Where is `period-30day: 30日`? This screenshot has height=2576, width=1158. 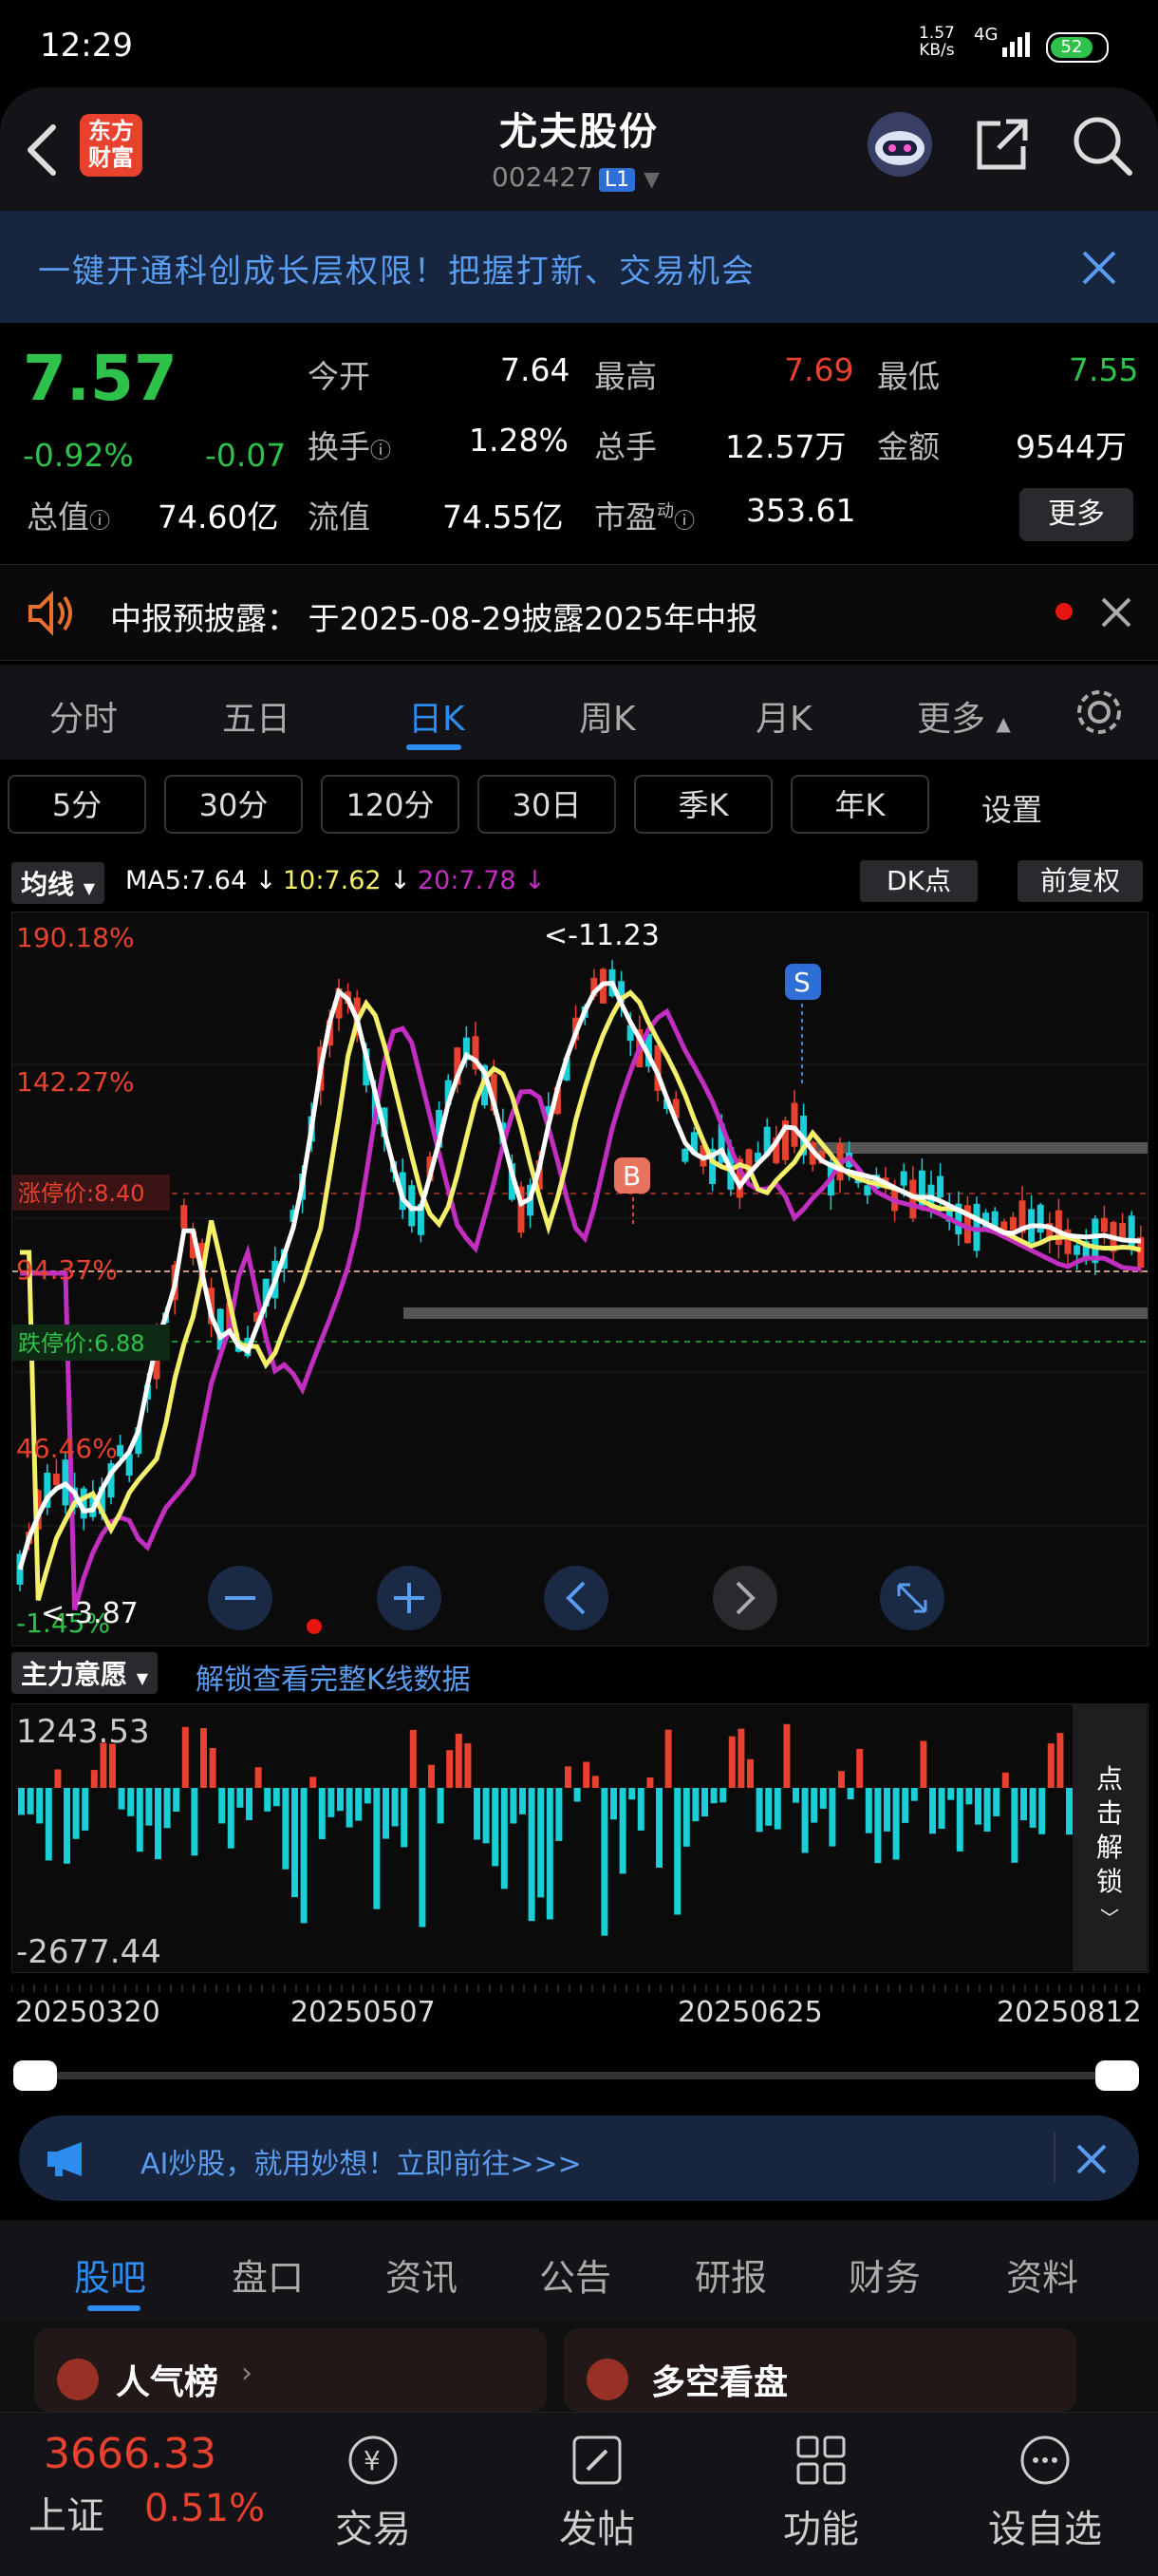
period-30day: 30日 is located at coordinates (546, 804).